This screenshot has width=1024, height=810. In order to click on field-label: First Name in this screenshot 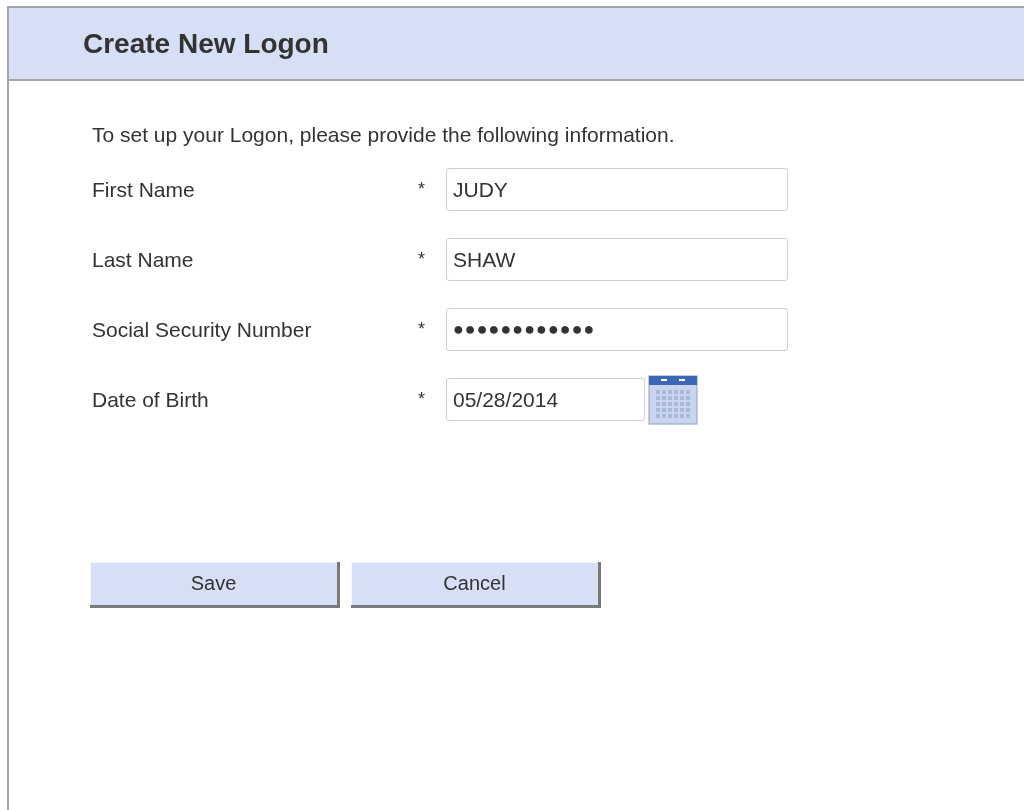, I will do `click(144, 189)`.